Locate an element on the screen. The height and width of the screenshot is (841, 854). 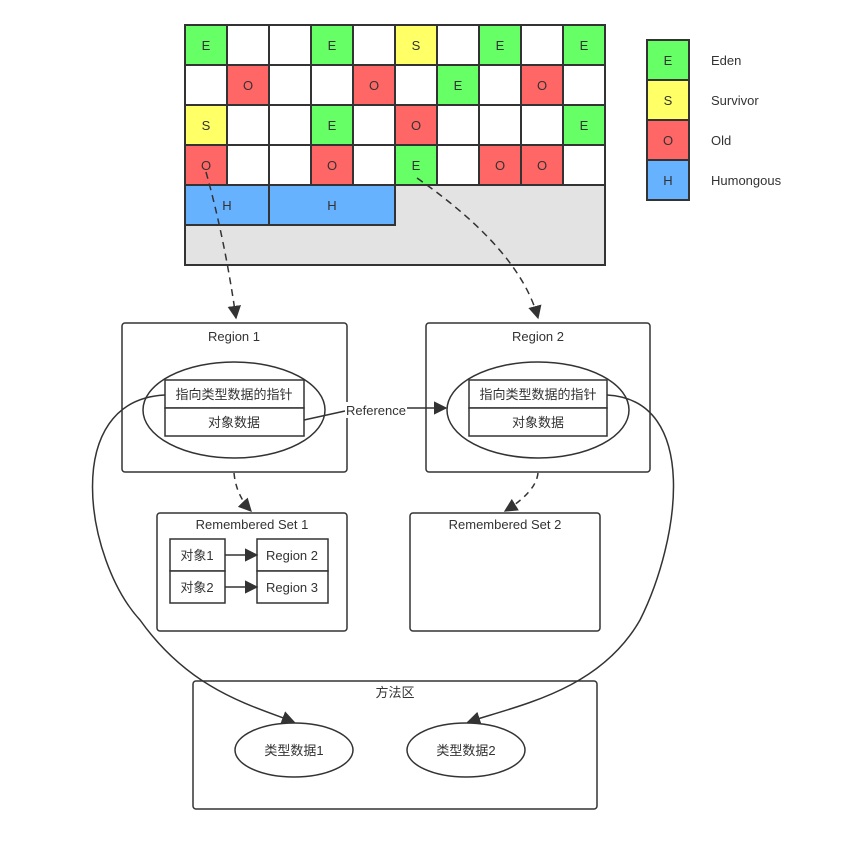
rset-2-title: Remembered Set 2 is located at coordinates (505, 524).